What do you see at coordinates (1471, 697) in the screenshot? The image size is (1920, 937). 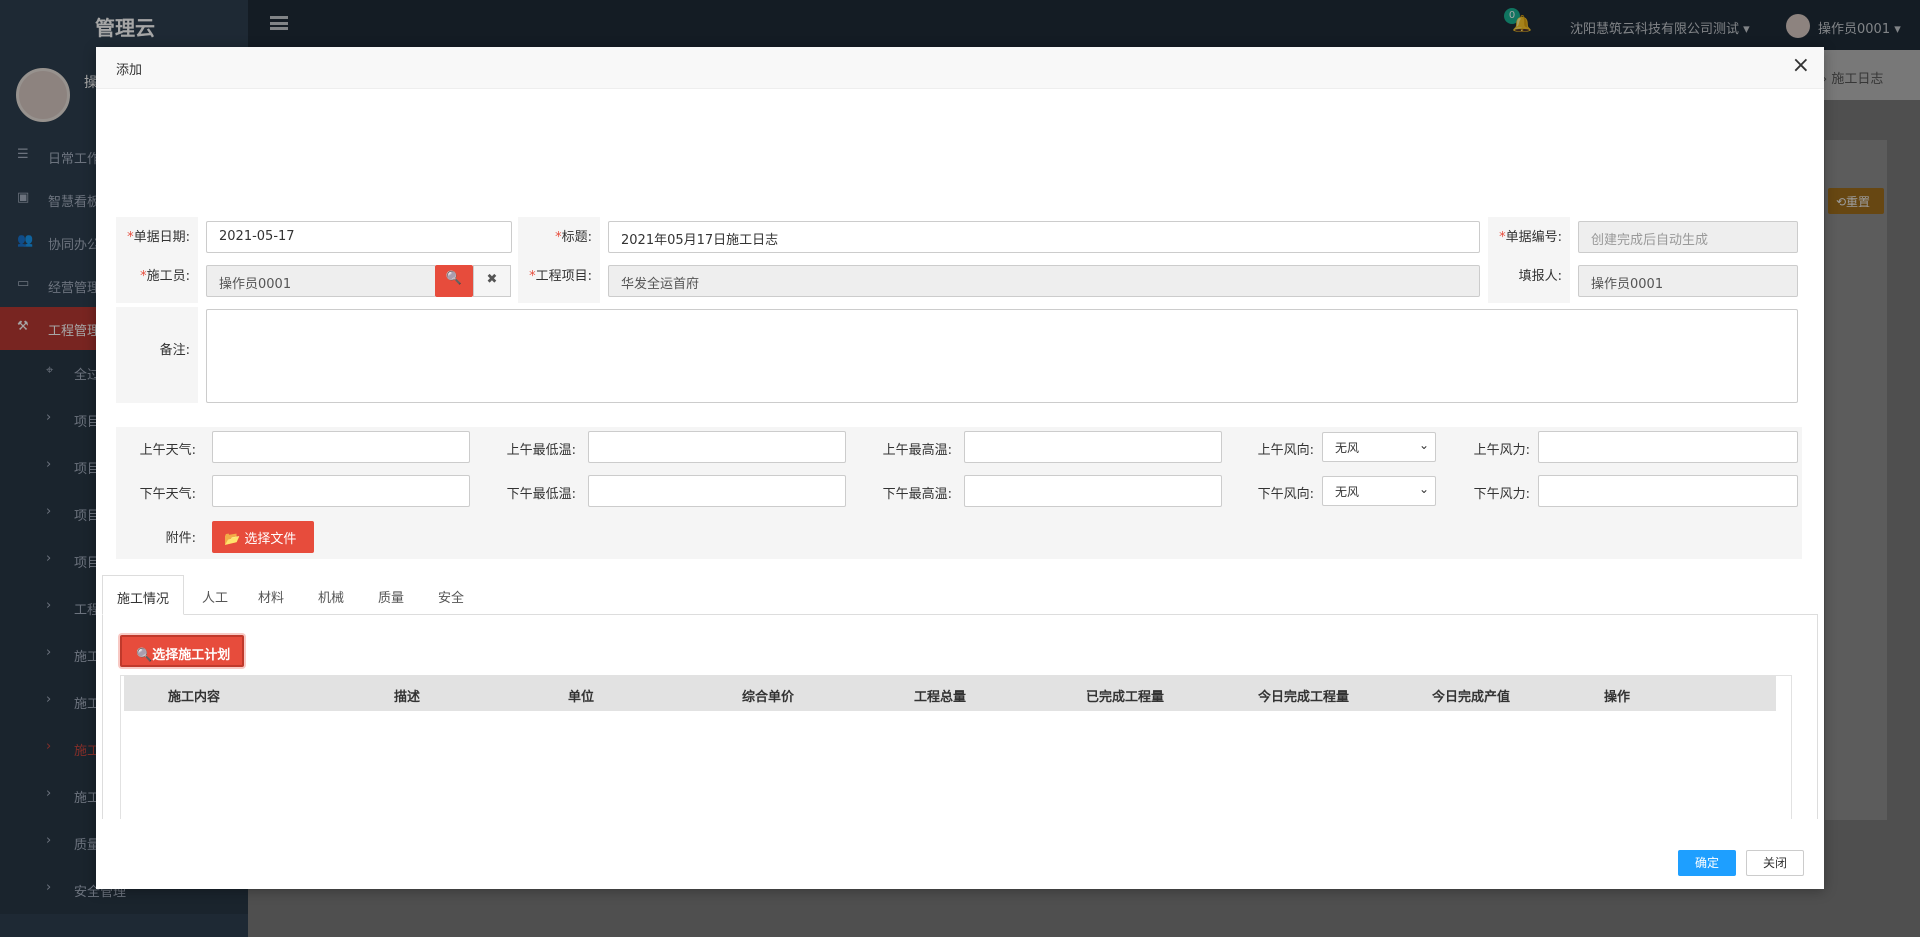 I see `column-header: 今日完成产值` at bounding box center [1471, 697].